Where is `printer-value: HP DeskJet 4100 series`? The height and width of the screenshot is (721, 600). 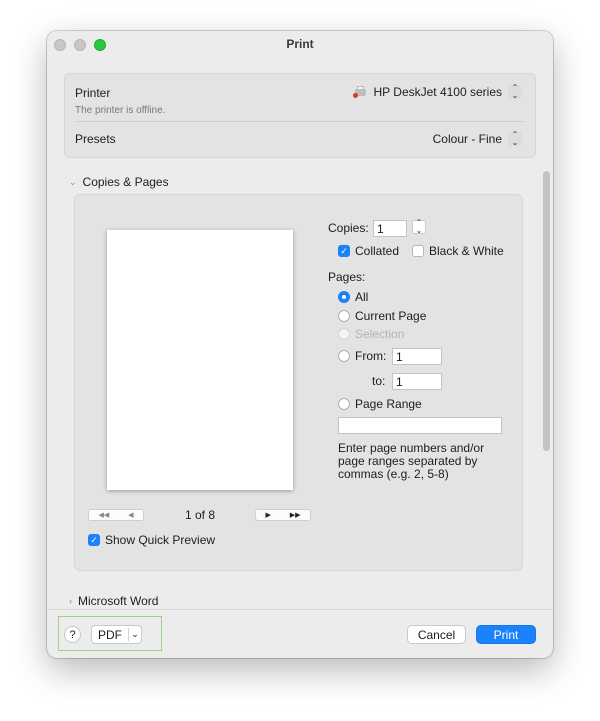 printer-value: HP DeskJet 4100 series is located at coordinates (437, 92).